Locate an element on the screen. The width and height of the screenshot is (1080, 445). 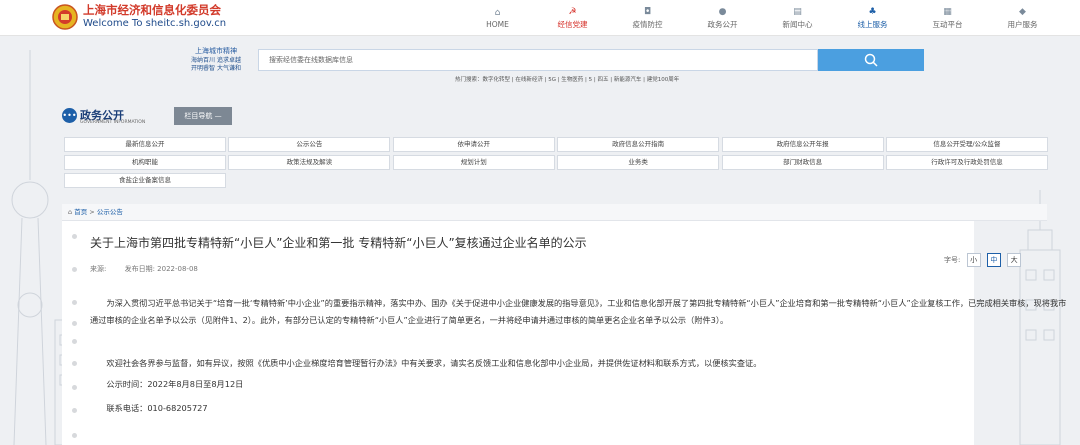
font-size-medium-button: 中 is located at coordinates (993, 260).